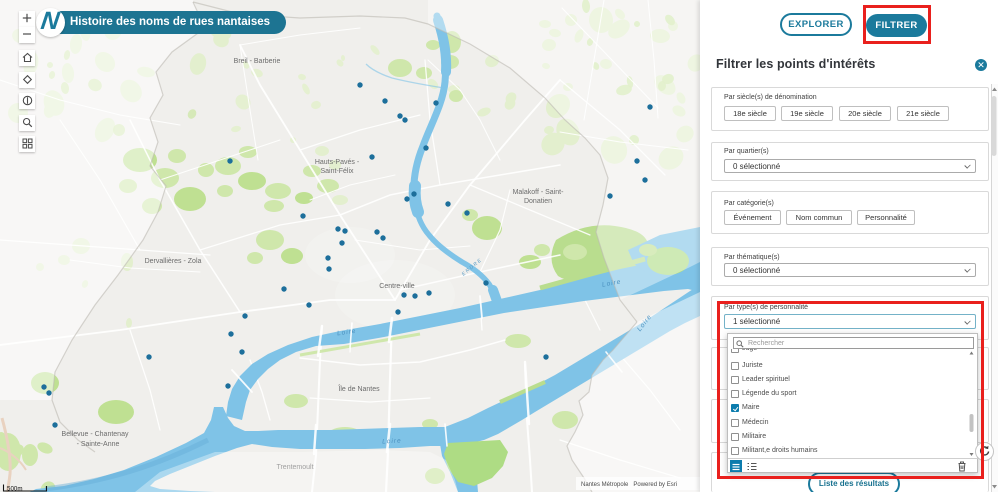 The width and height of the screenshot is (1000, 492). Describe the element at coordinates (294, 467) in the screenshot. I see `svg-text: Trentemoult` at that location.